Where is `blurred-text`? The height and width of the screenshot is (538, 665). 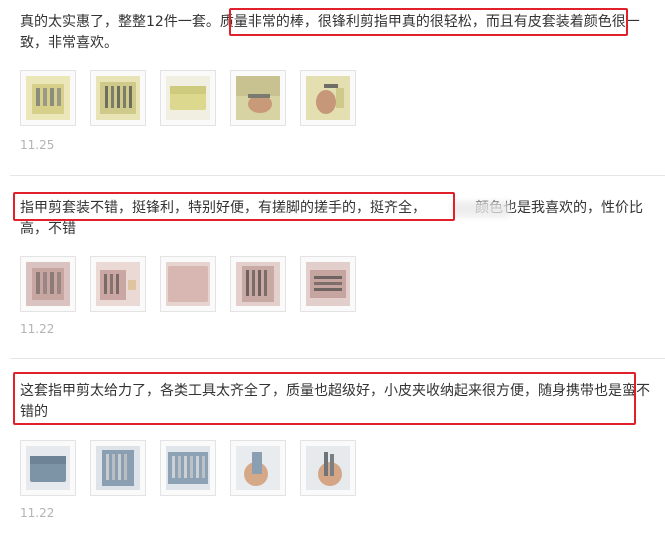 blurred-text is located at coordinates (481, 209).